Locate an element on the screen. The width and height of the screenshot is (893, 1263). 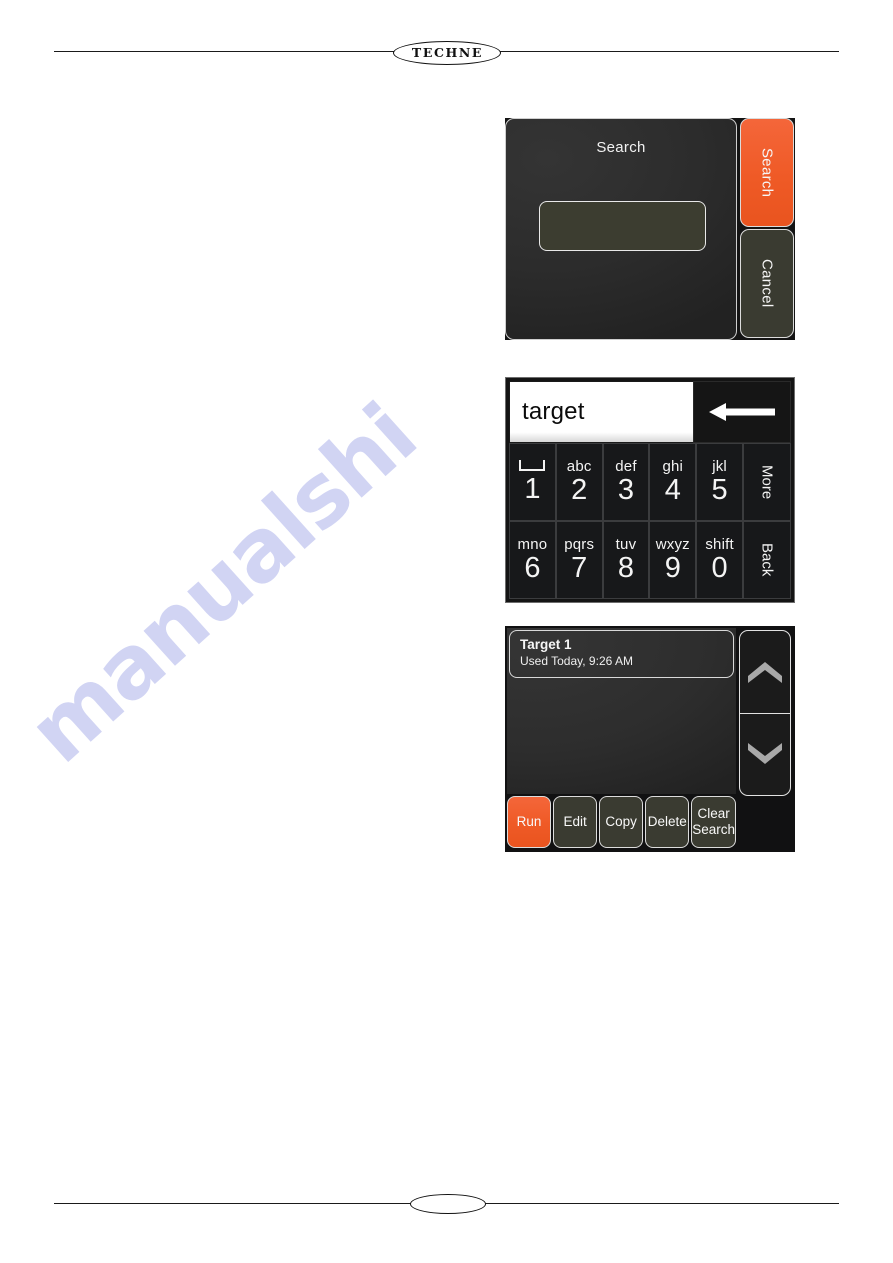
search-dialog-panel: Search is located at coordinates (621, 229).